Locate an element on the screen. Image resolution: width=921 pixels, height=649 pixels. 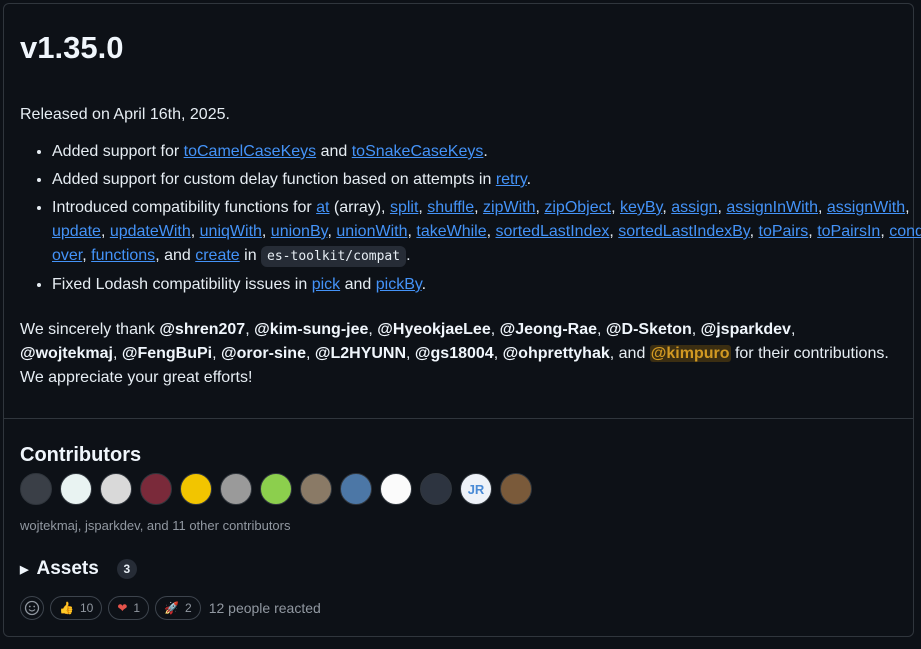
mention-D-Sketon: @D-Sketon is located at coordinates (649, 329).